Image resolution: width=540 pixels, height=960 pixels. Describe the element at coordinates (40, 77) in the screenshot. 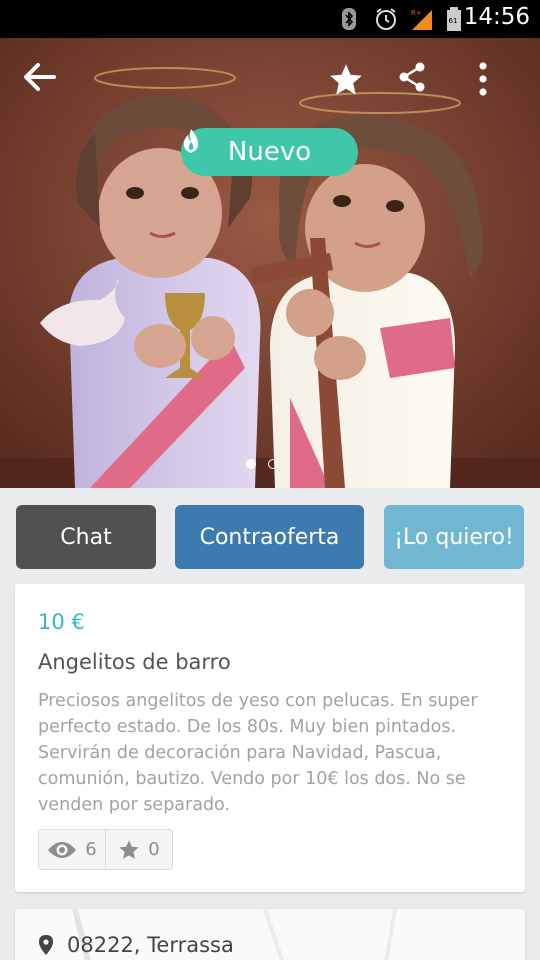

I see `back-arrow-icon` at that location.